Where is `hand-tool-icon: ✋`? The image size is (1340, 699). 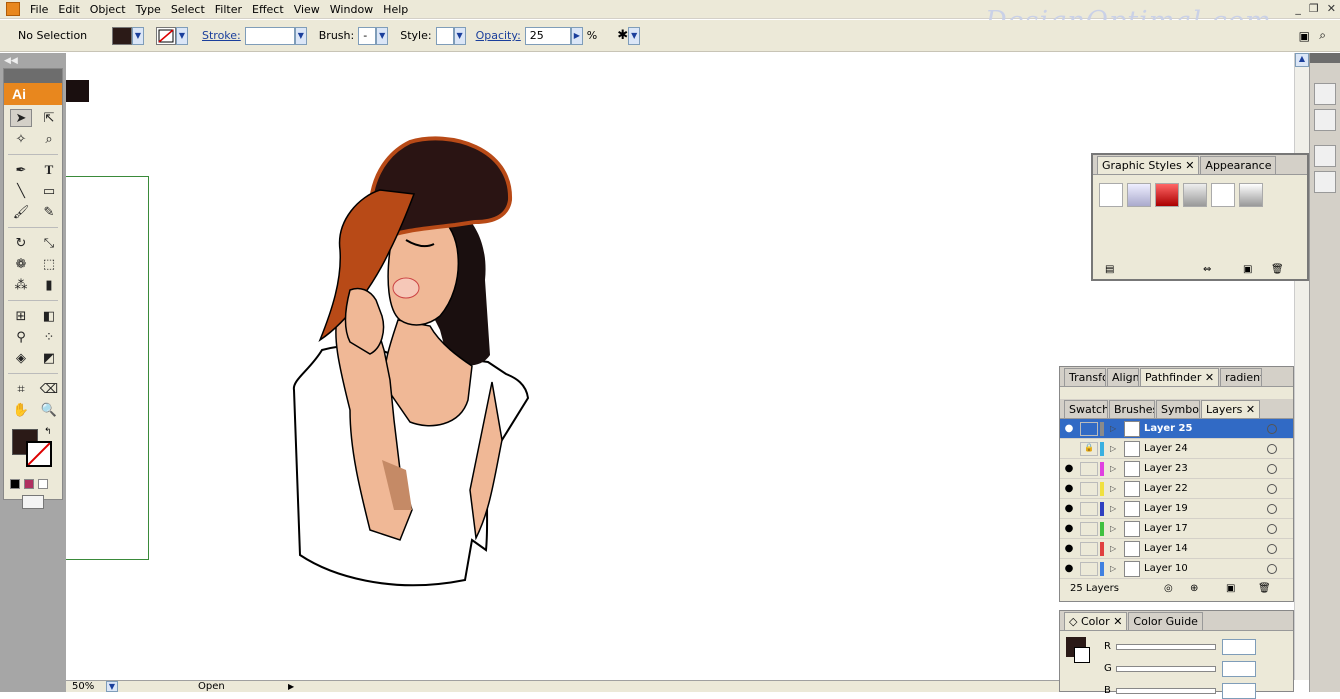 hand-tool-icon: ✋ is located at coordinates (21, 410).